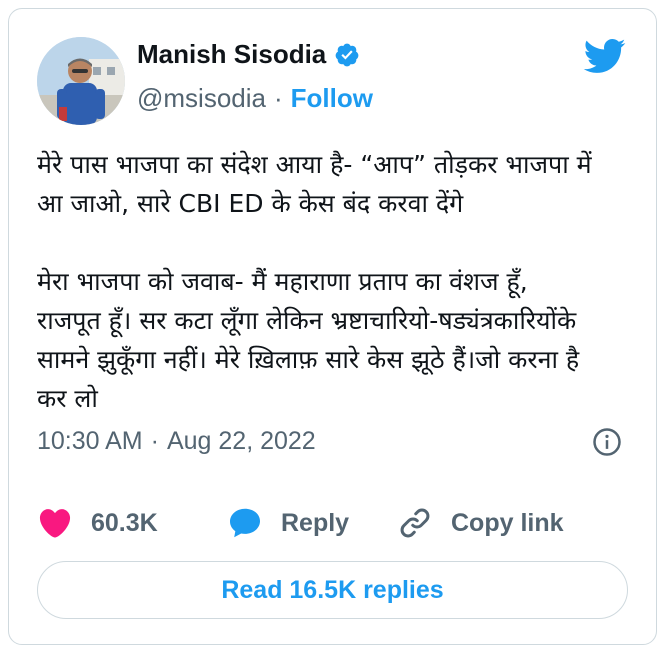 This screenshot has width=667, height=655. I want to click on heart-icon, so click(55, 523).